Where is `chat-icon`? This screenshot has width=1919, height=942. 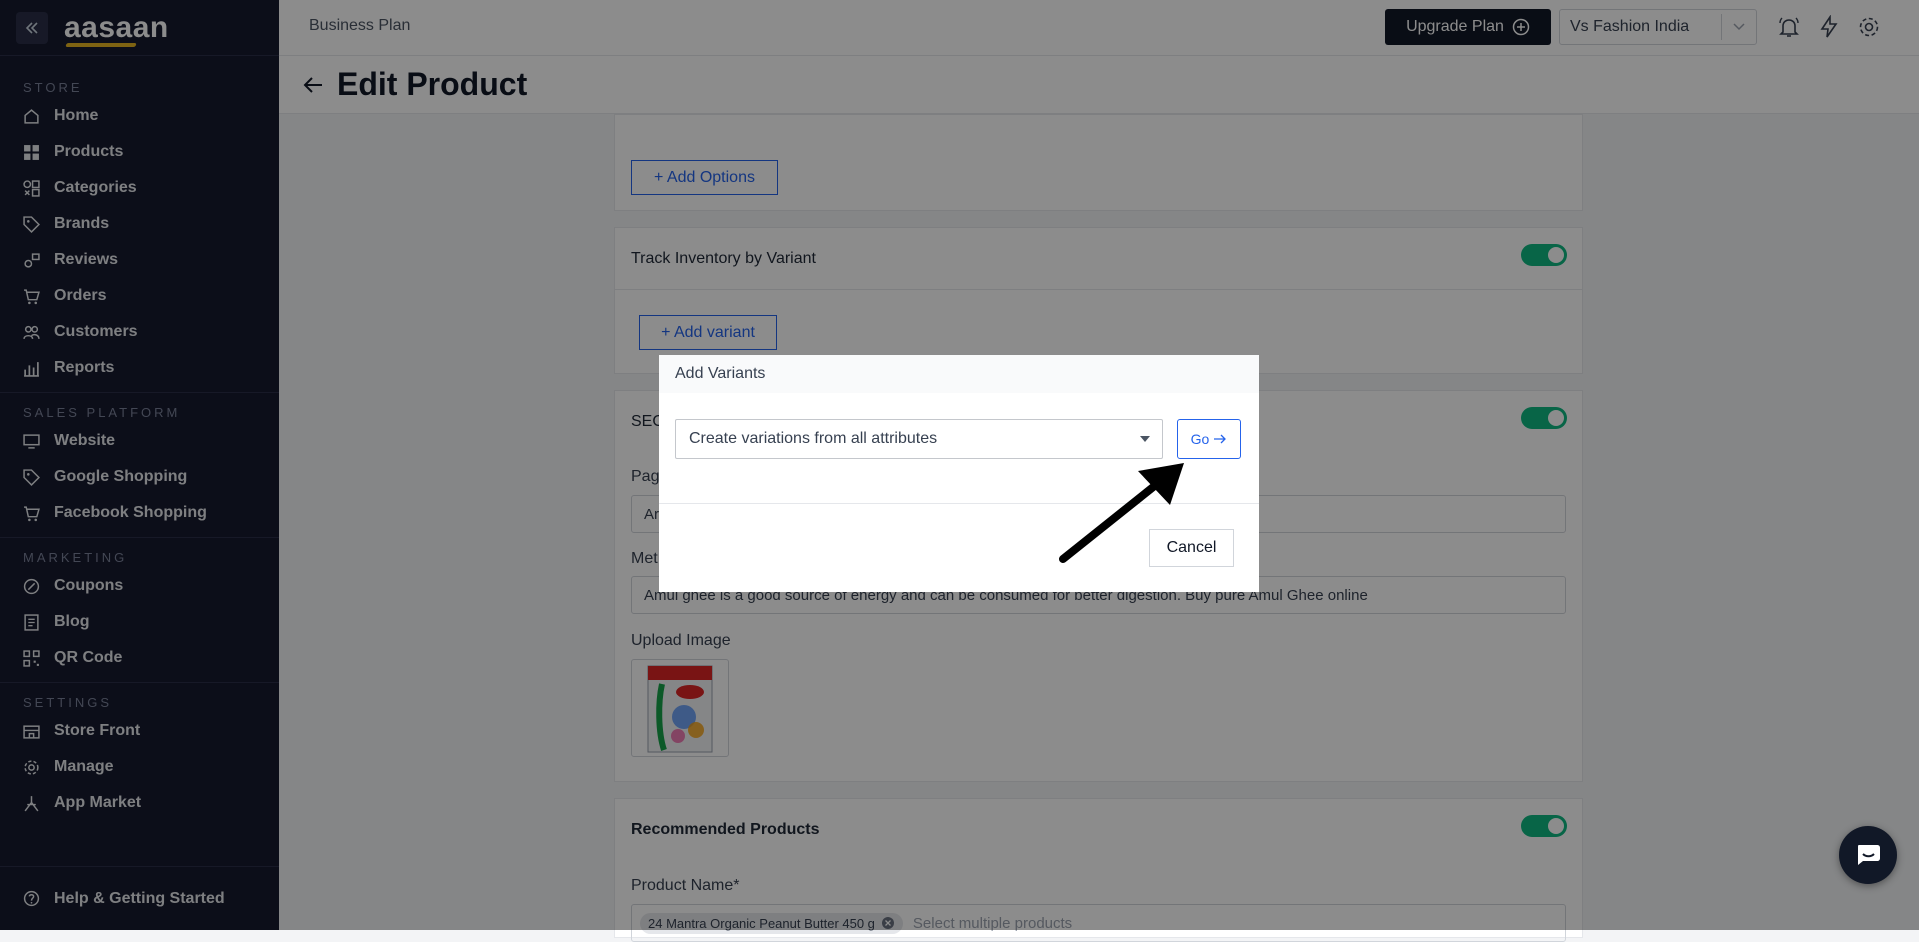 chat-icon is located at coordinates (1869, 855).